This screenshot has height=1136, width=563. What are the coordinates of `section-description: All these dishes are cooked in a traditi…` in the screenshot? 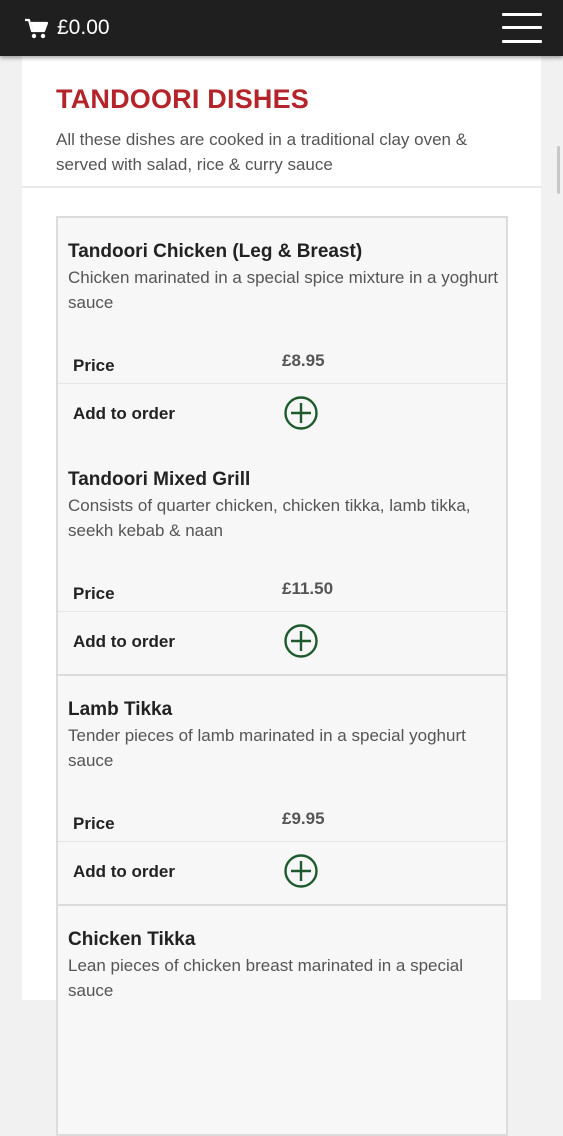 It's located at (262, 152).